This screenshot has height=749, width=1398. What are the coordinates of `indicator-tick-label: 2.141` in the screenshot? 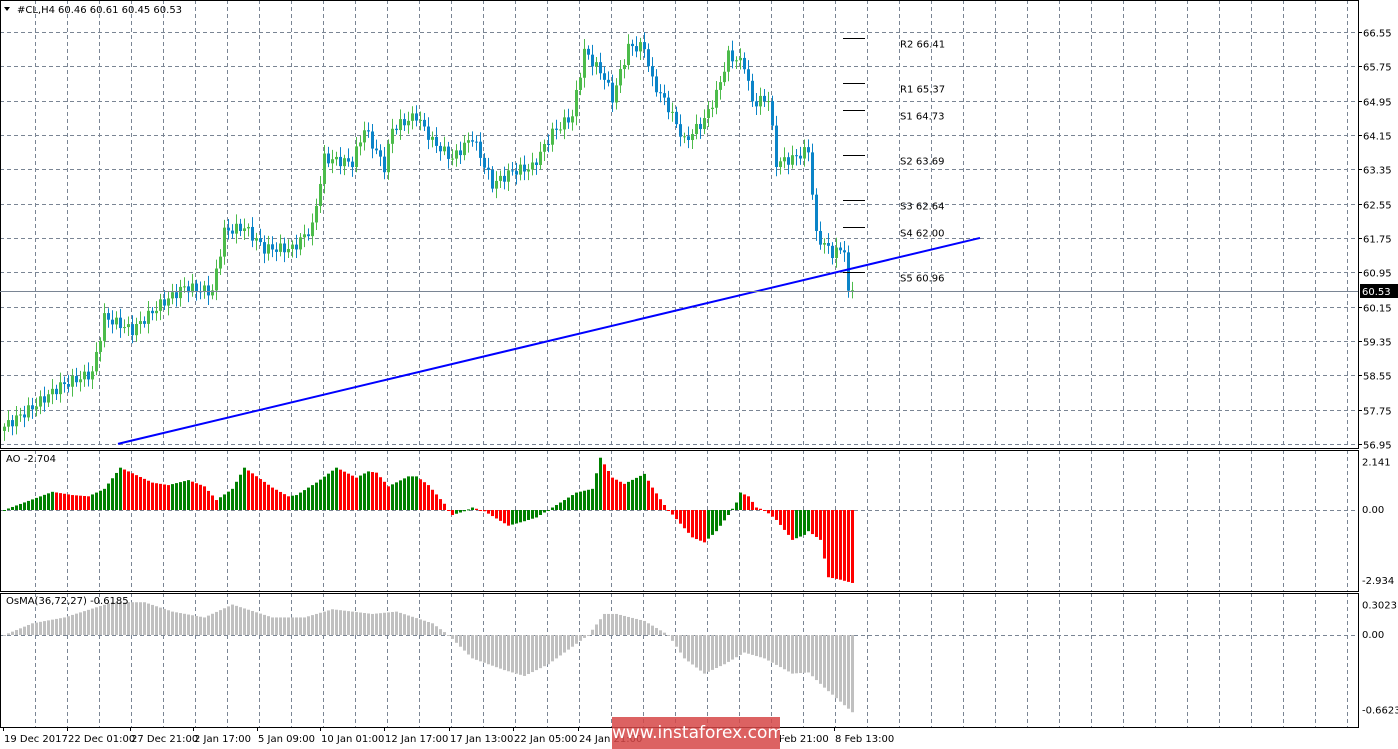 It's located at (1376, 463).